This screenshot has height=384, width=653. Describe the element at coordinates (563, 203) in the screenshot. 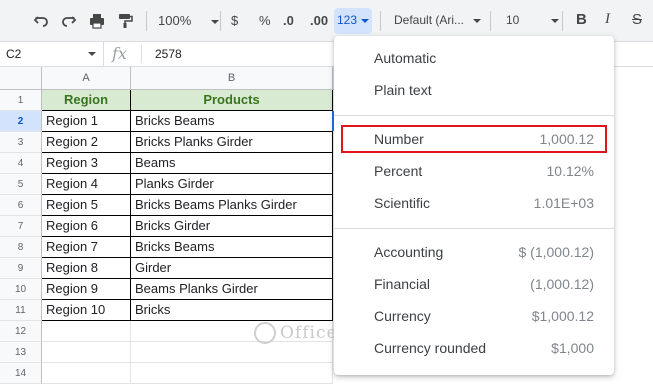

I see `menu-item-example: 1.01E+03` at that location.